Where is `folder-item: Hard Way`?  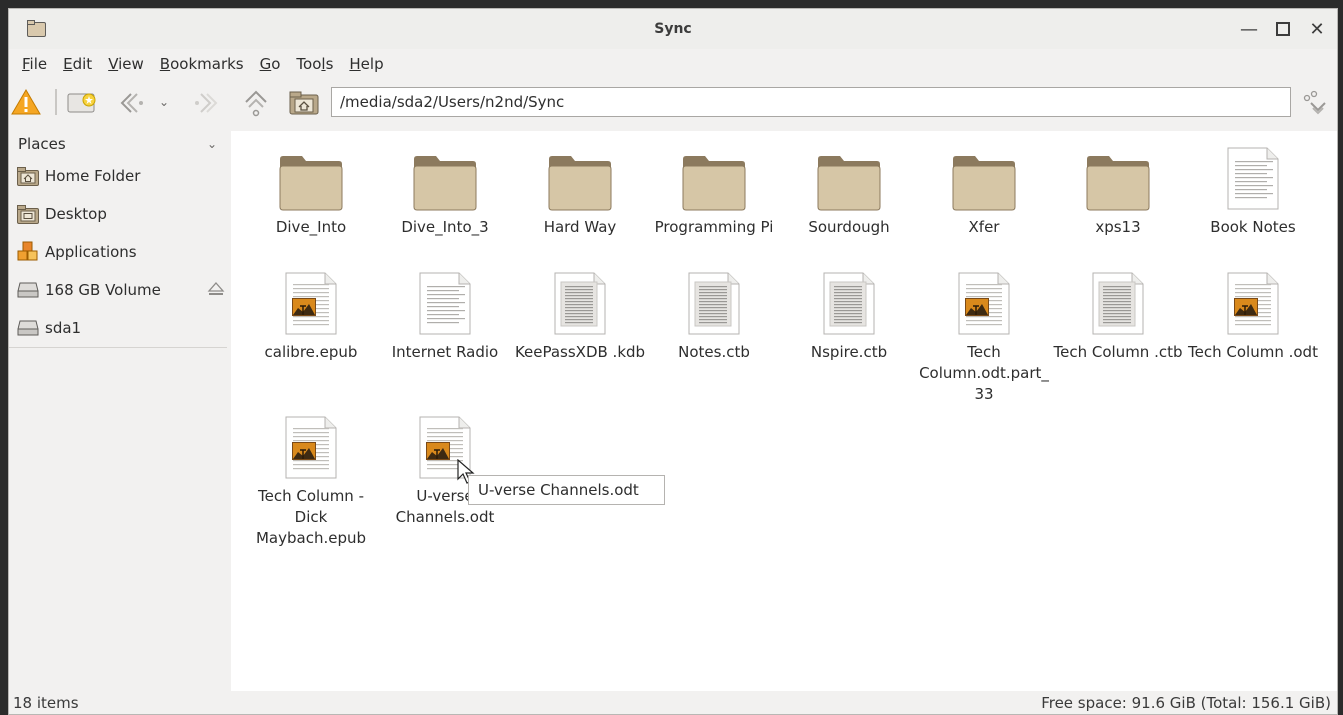 folder-item: Hard Way is located at coordinates (580, 191).